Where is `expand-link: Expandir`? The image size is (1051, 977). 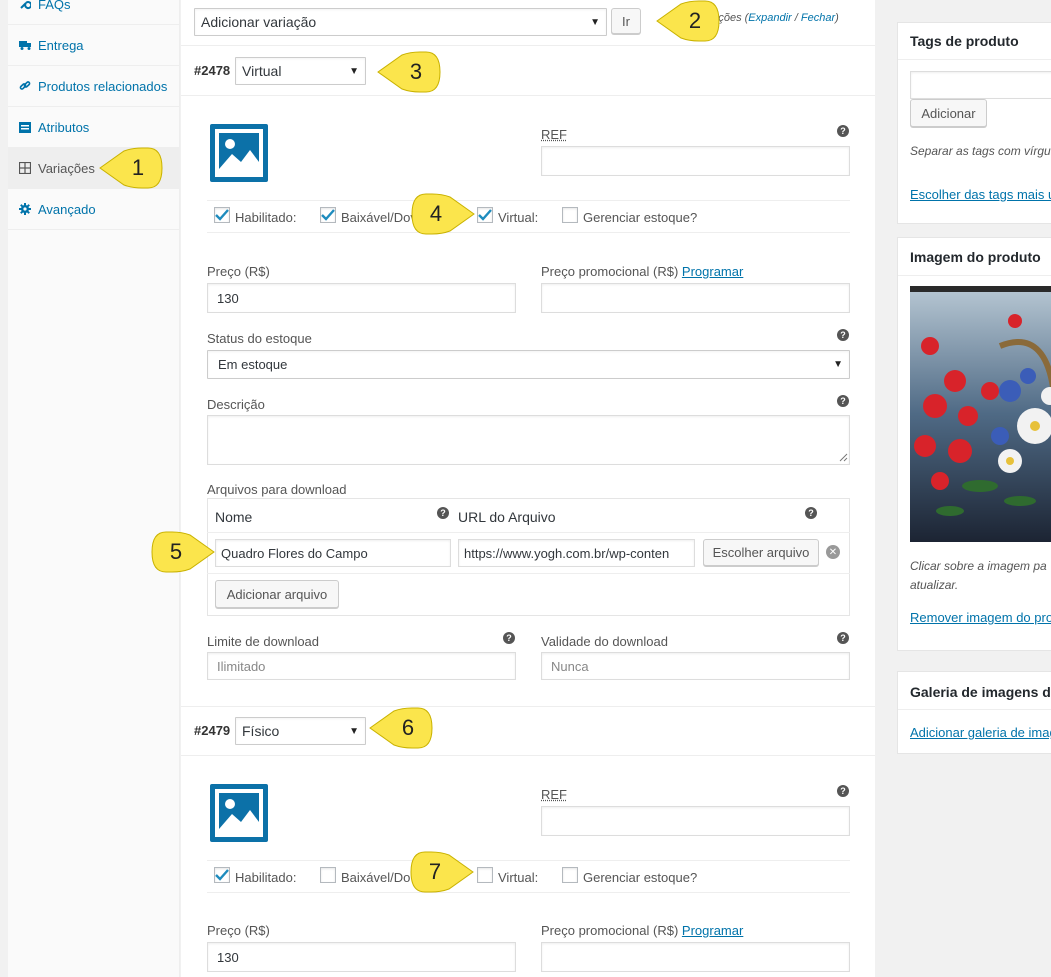 expand-link: Expandir is located at coordinates (769, 18).